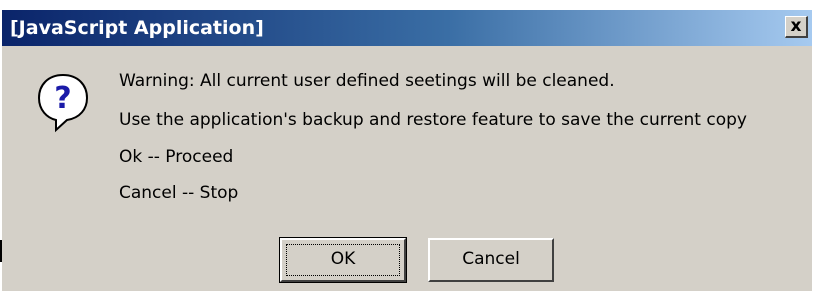 The height and width of the screenshot is (291, 814). I want to click on ok-button: OK, so click(343, 260).